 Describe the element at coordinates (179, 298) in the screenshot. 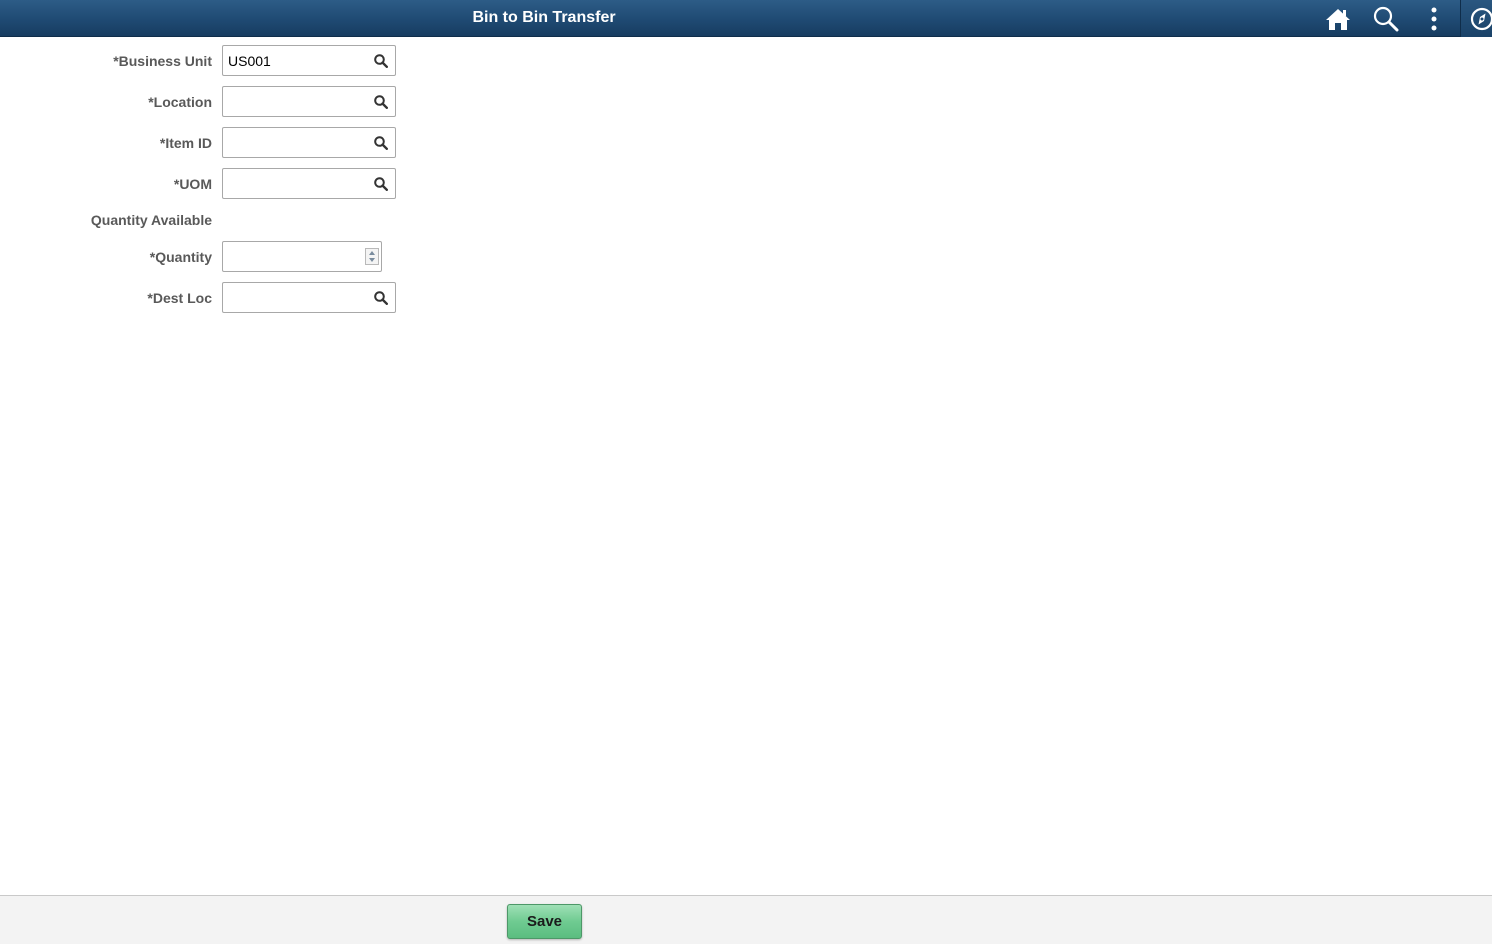

I see `dest-loc-label: *Dest Loc` at that location.